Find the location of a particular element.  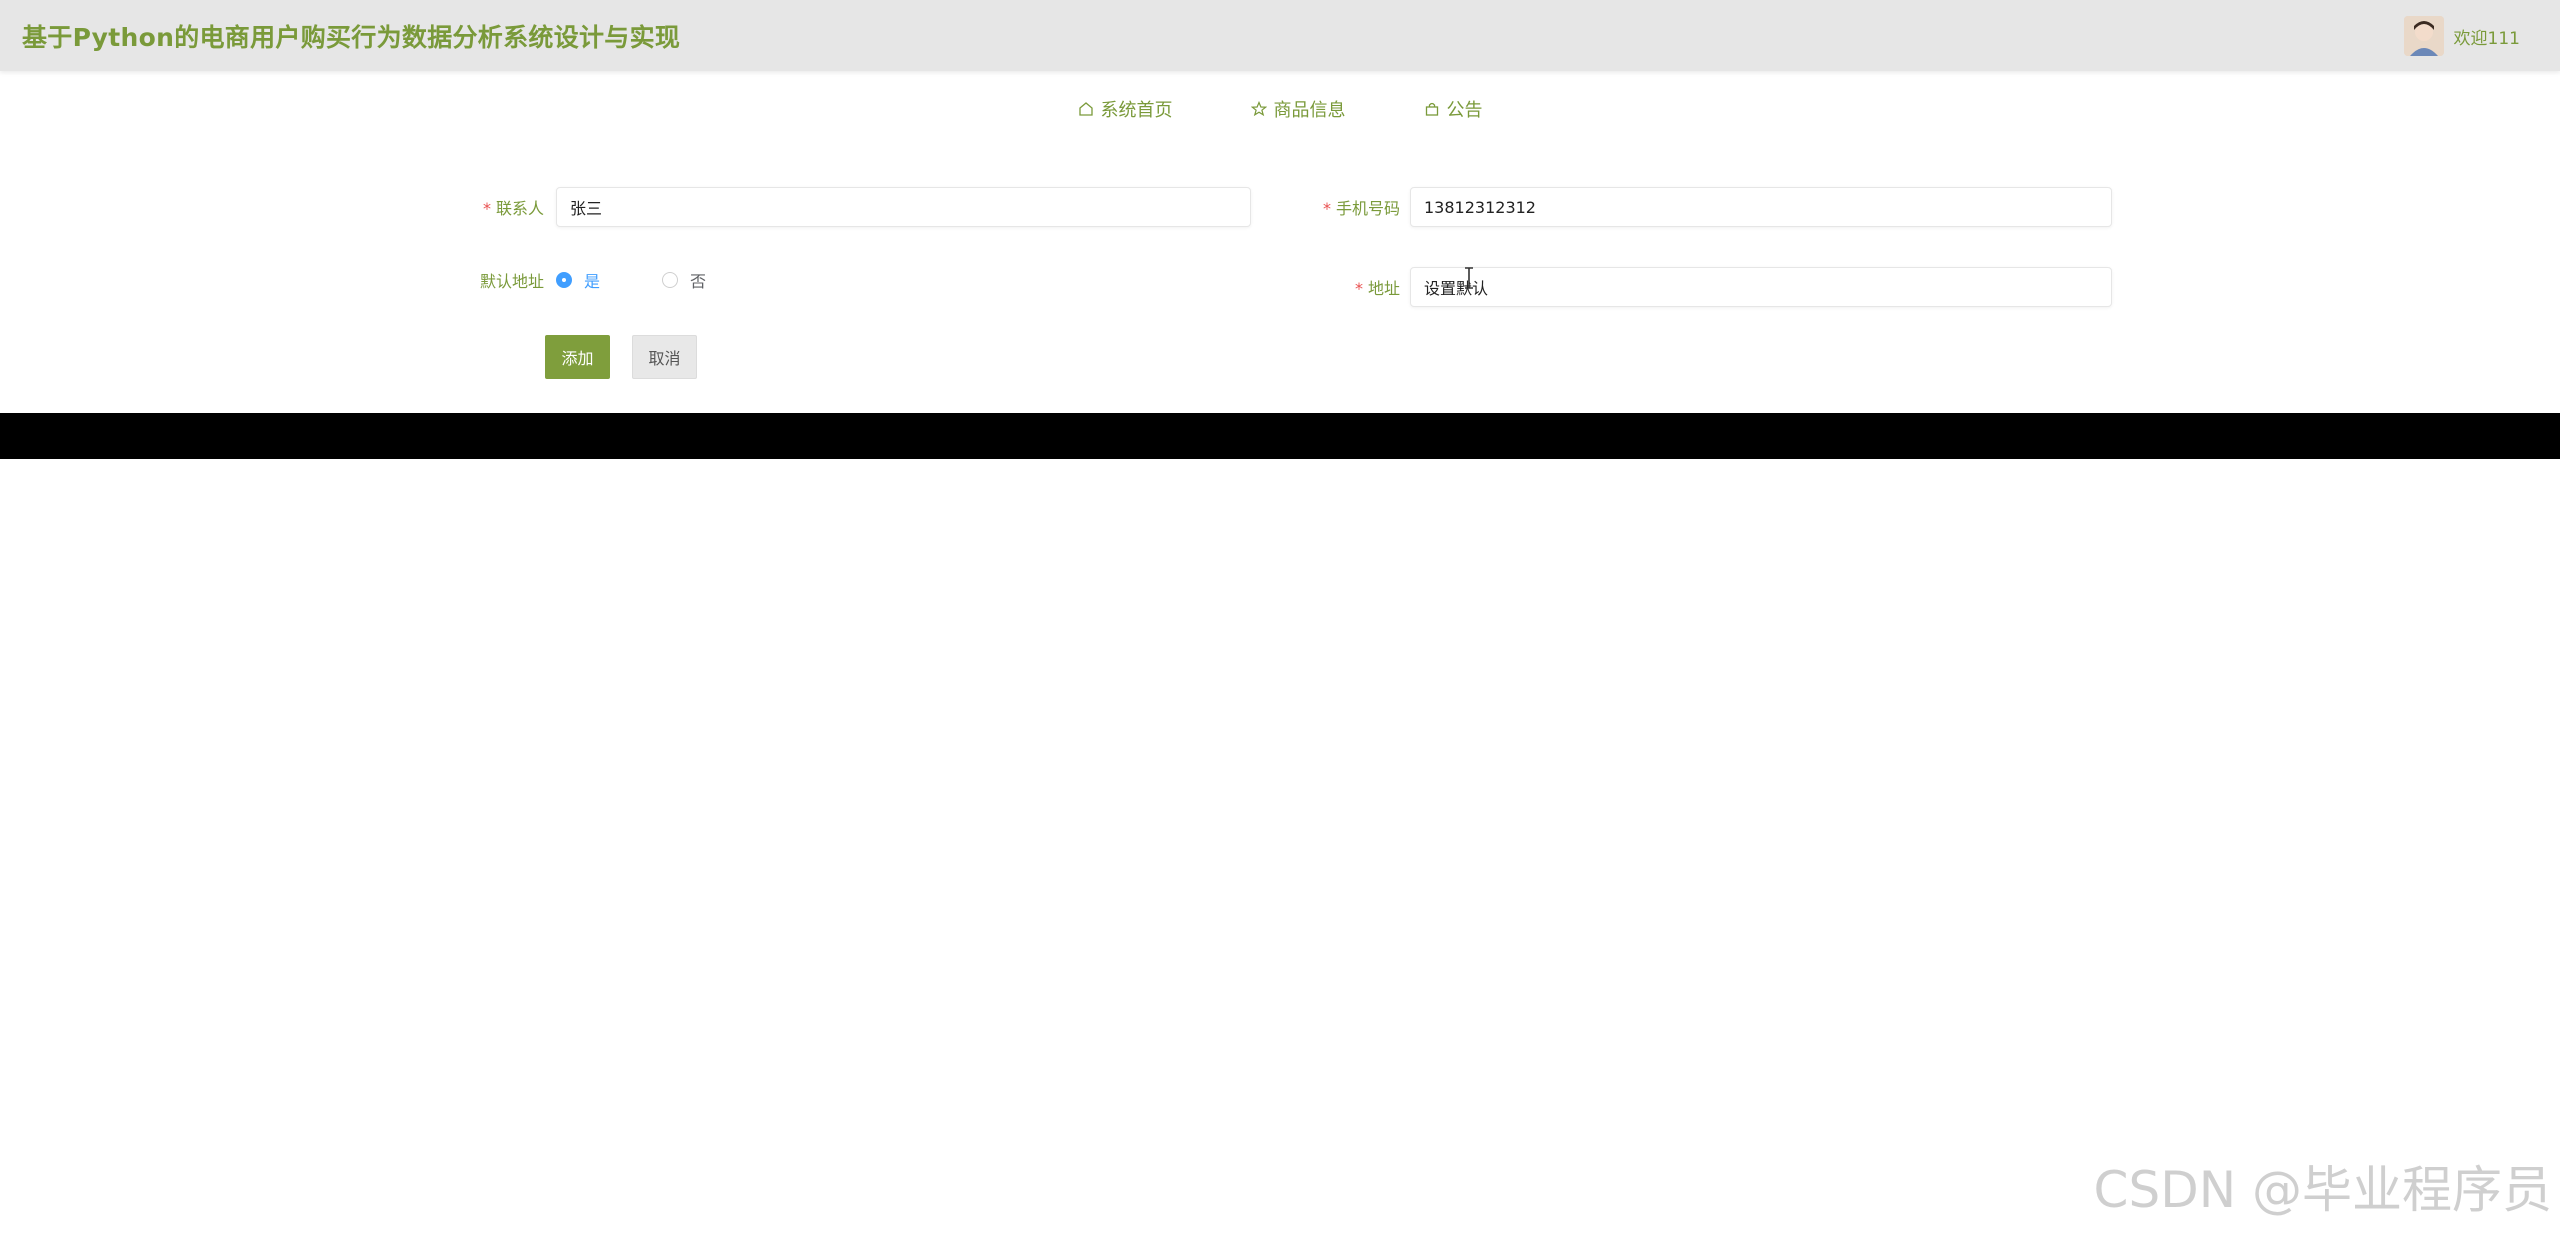

phone-input: 13812312312 is located at coordinates (1761, 207).